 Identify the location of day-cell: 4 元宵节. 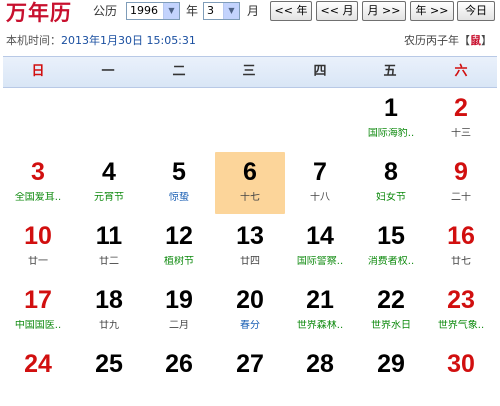
(109, 183).